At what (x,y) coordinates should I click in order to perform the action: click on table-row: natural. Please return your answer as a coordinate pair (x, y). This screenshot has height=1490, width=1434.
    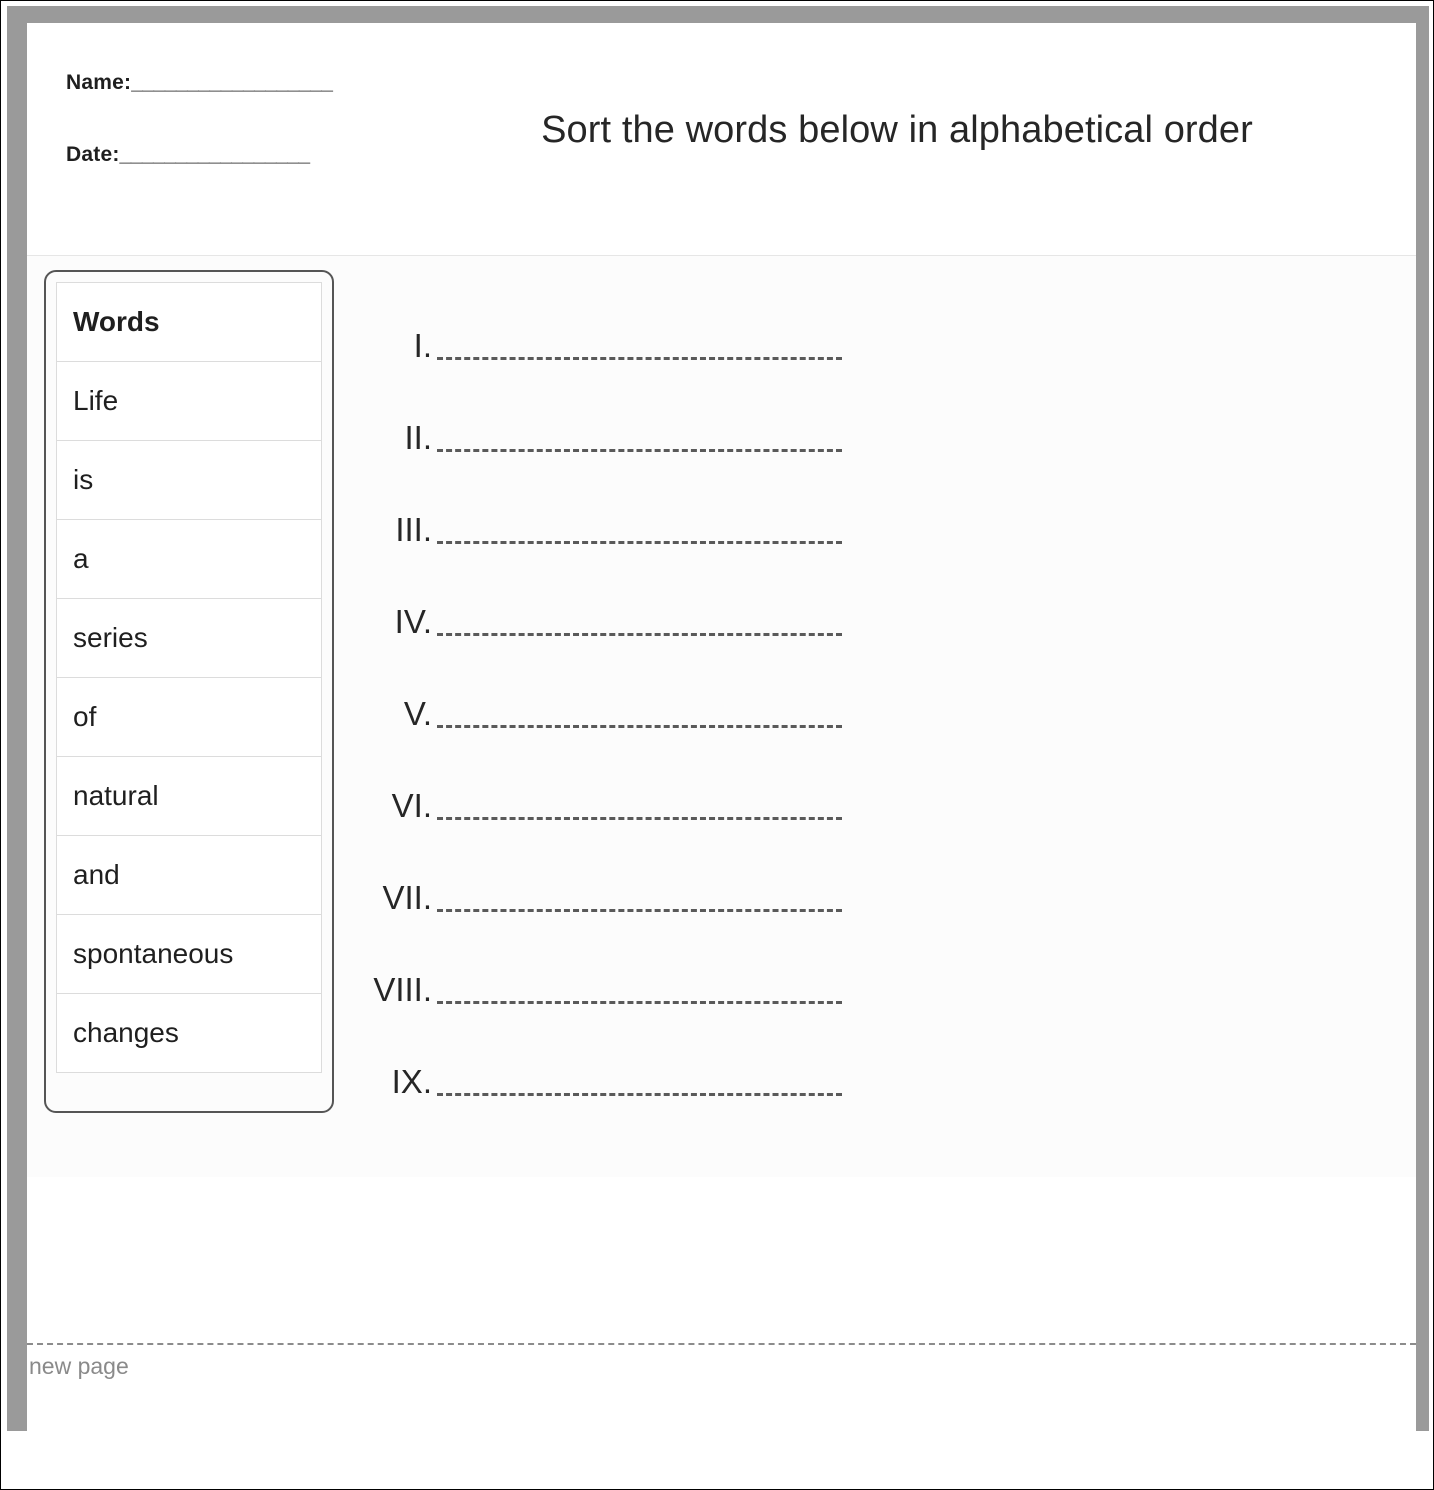
    Looking at the image, I should click on (189, 796).